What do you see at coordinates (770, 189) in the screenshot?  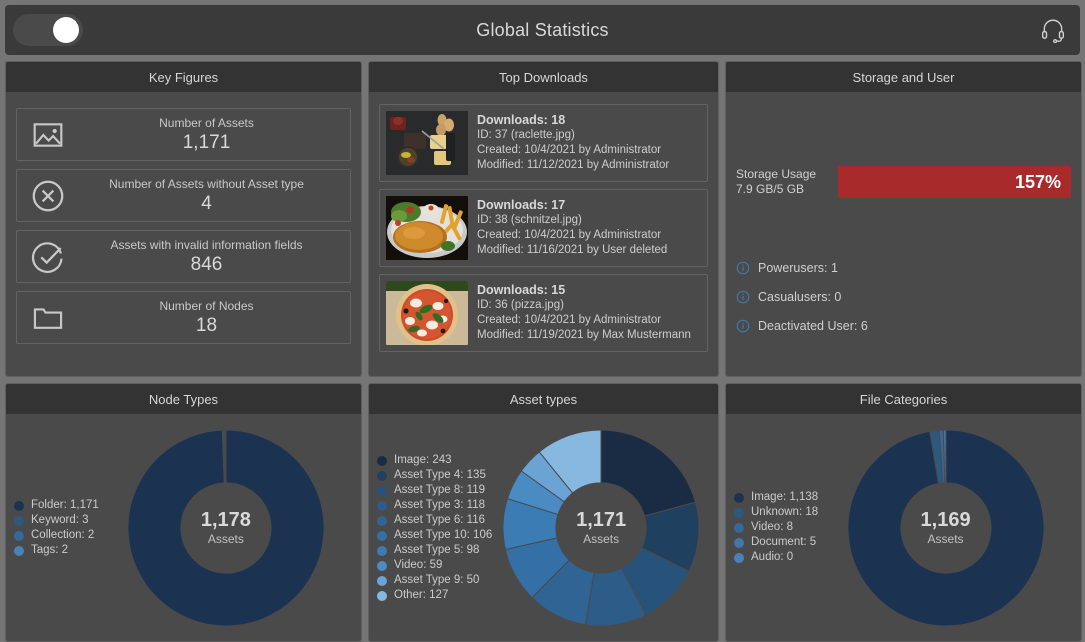 I see `storage-usage-amount: 7.9 GB/5 GB` at bounding box center [770, 189].